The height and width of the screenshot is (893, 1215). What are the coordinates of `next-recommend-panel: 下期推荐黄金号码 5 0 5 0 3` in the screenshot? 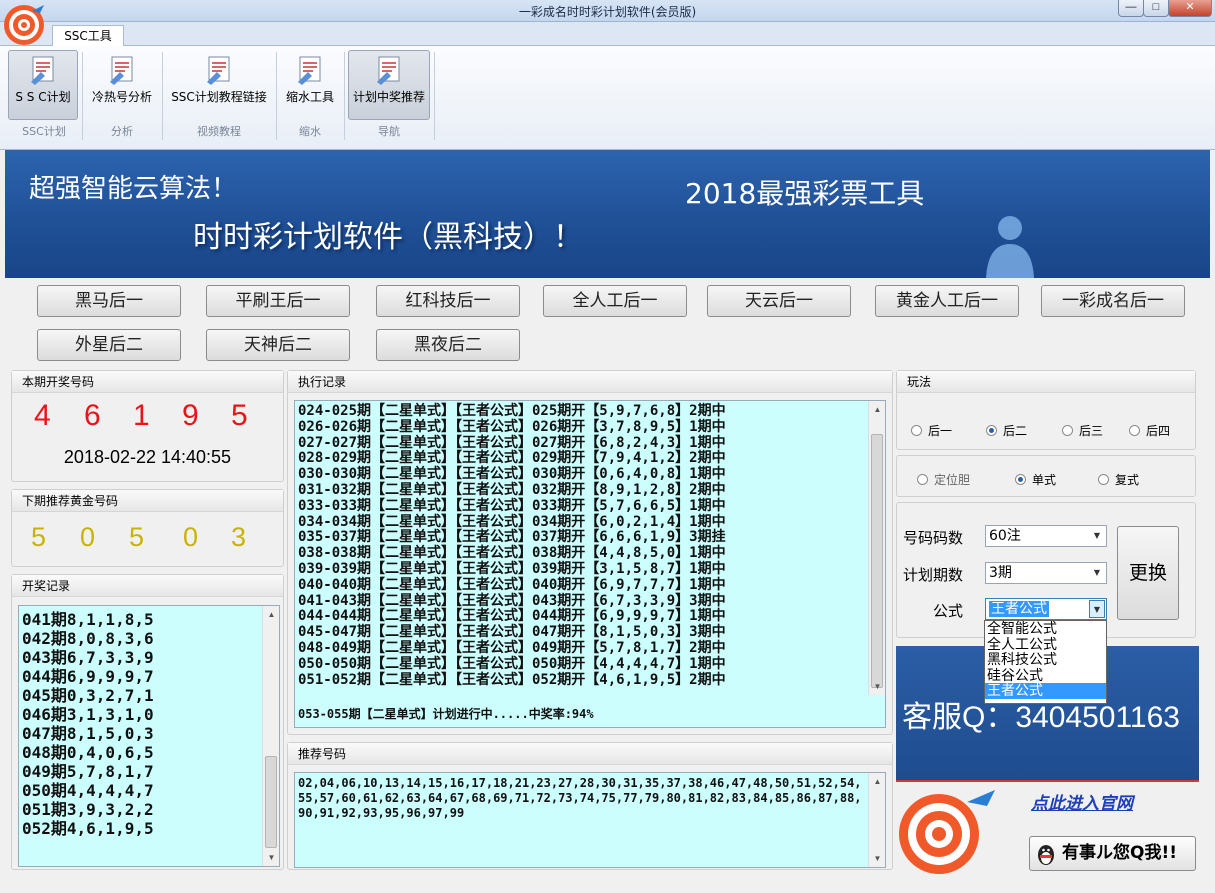 It's located at (147, 528).